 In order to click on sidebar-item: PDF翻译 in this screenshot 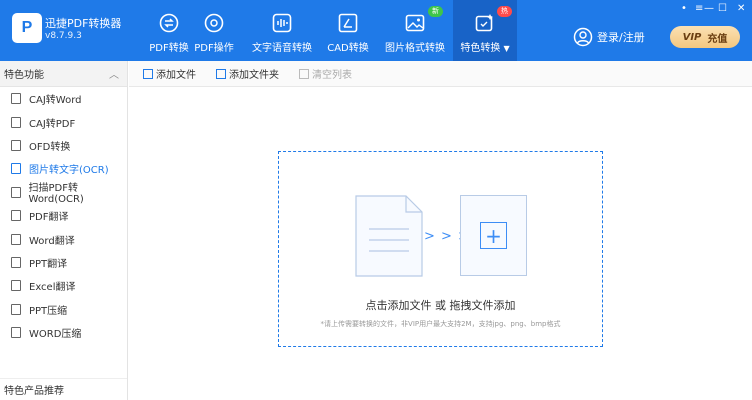, I will do `click(63, 215)`.